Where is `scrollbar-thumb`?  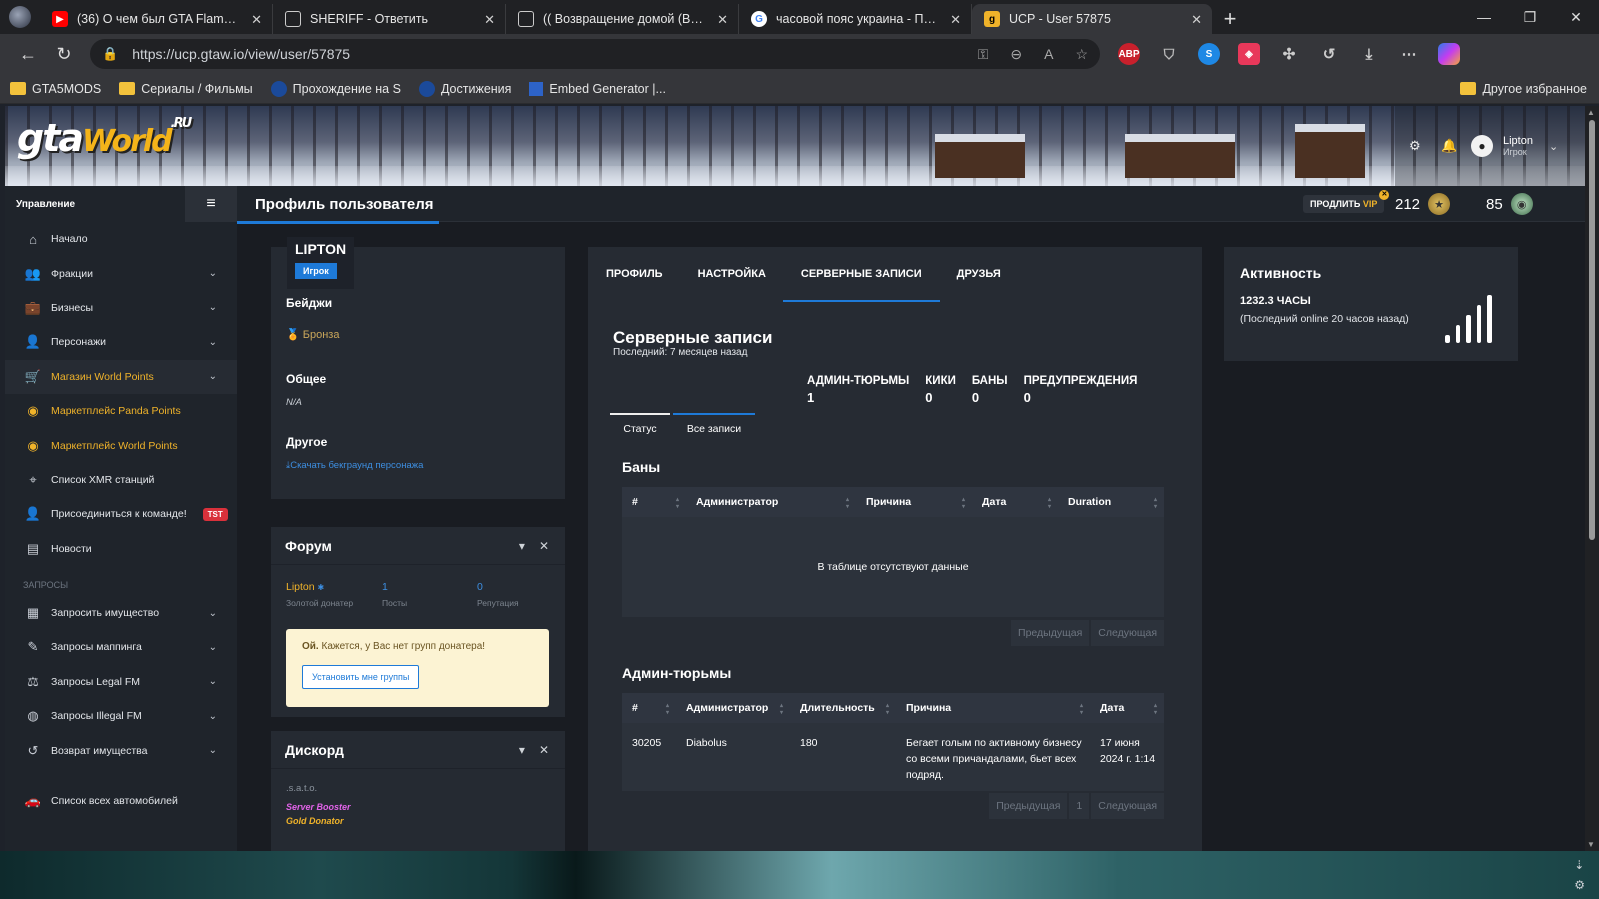 scrollbar-thumb is located at coordinates (1592, 330).